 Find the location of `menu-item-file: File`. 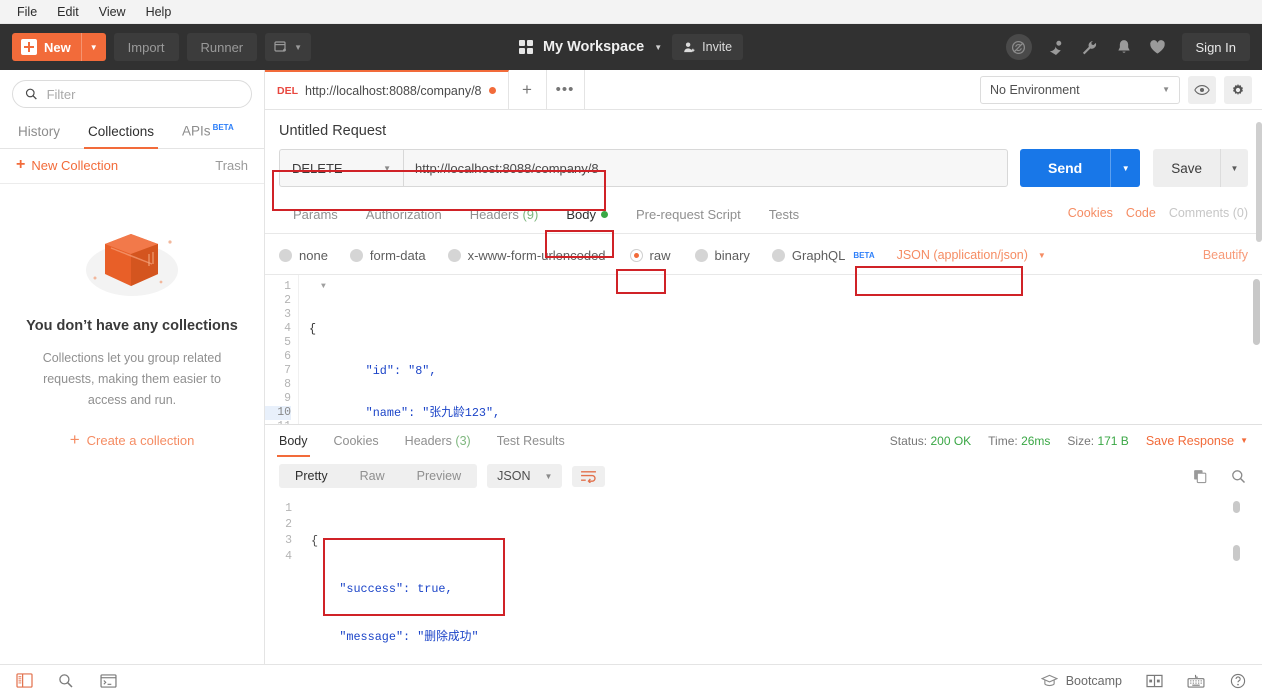

menu-item-file: File is located at coordinates (27, 12).